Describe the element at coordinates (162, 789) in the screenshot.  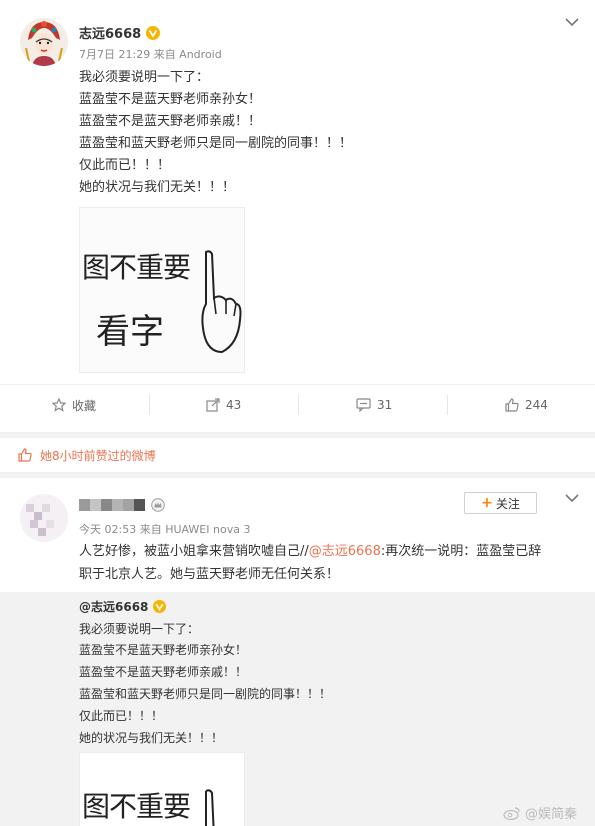
I see `repost-image: 图不重要` at that location.